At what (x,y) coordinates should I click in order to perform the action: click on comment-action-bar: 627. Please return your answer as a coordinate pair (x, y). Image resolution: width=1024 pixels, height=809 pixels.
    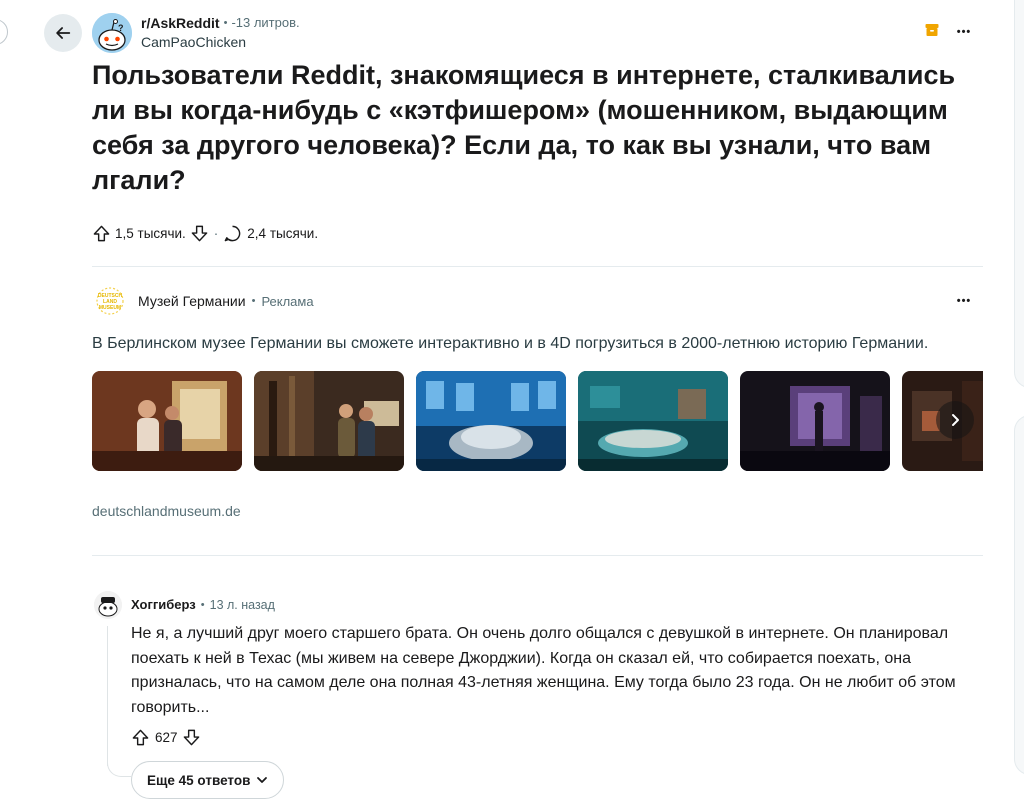
    Looking at the image, I should click on (166, 737).